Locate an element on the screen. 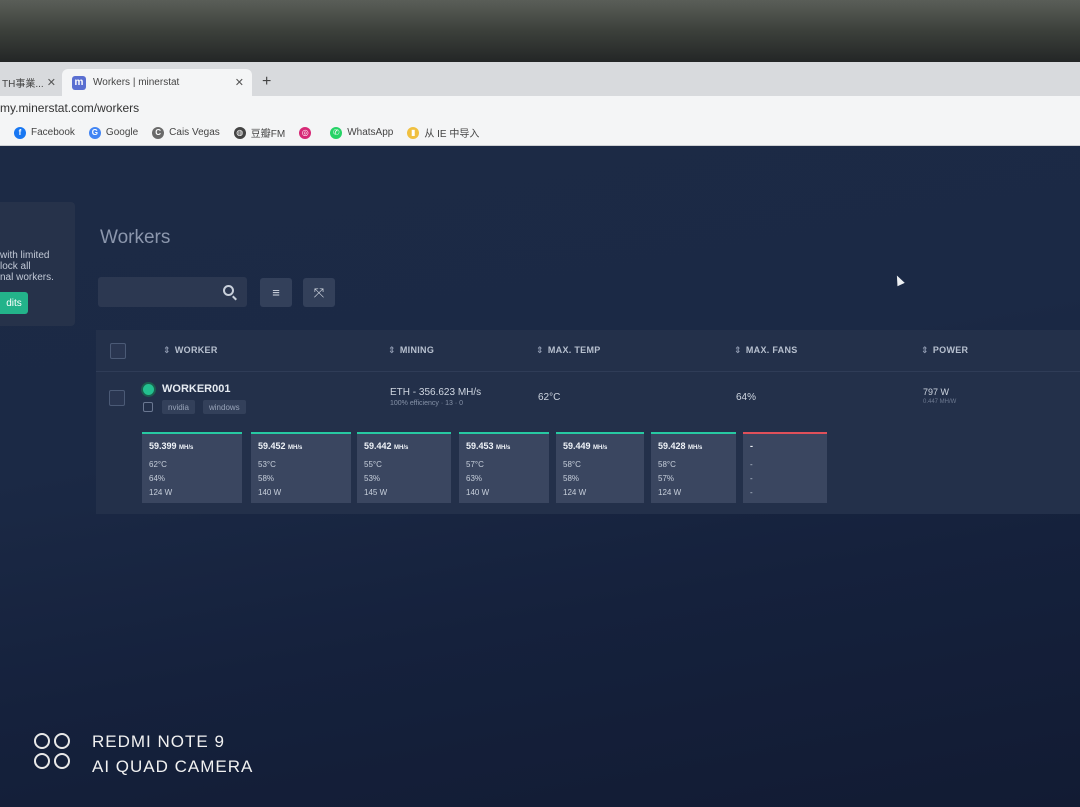 The image size is (1080, 807). gpu-card: - - - - is located at coordinates (785, 467).